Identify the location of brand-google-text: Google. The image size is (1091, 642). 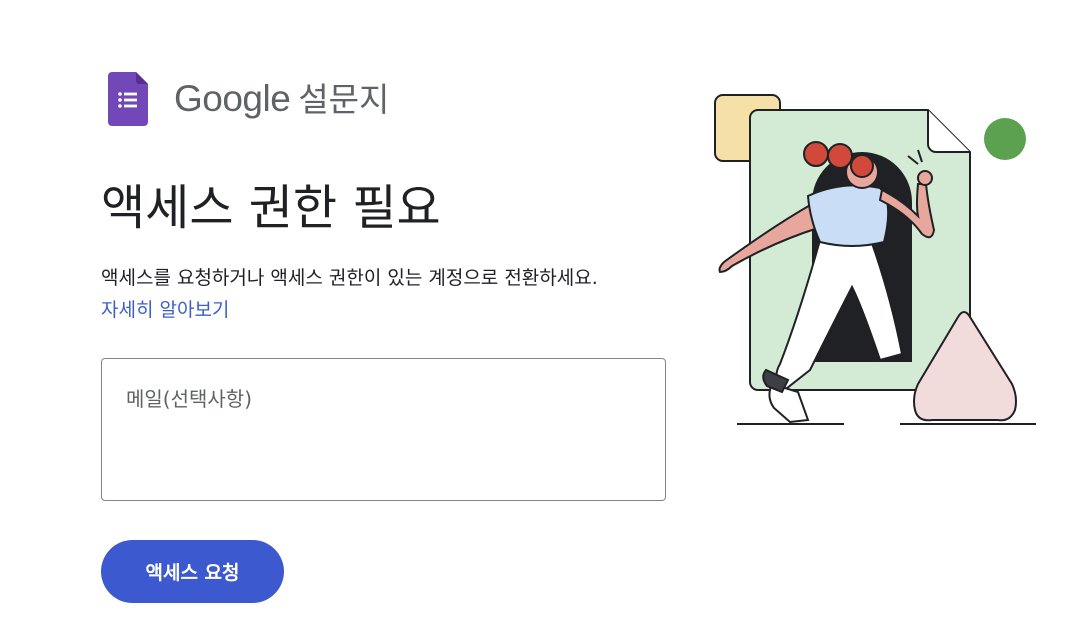
(232, 98).